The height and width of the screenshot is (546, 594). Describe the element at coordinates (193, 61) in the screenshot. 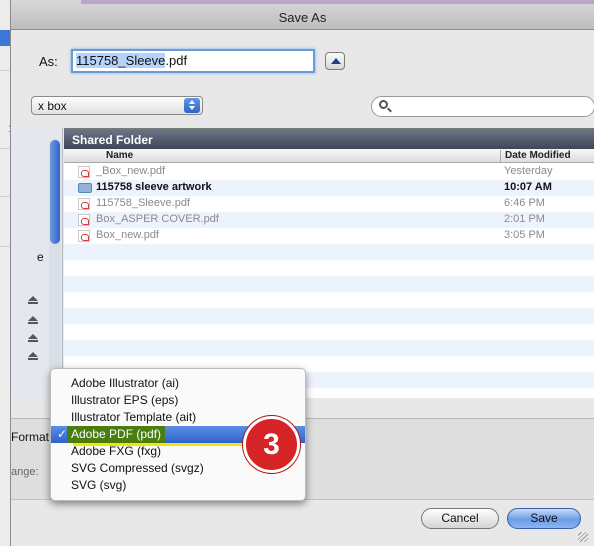

I see `filename-field: 115758_Sleeve.pdf` at that location.